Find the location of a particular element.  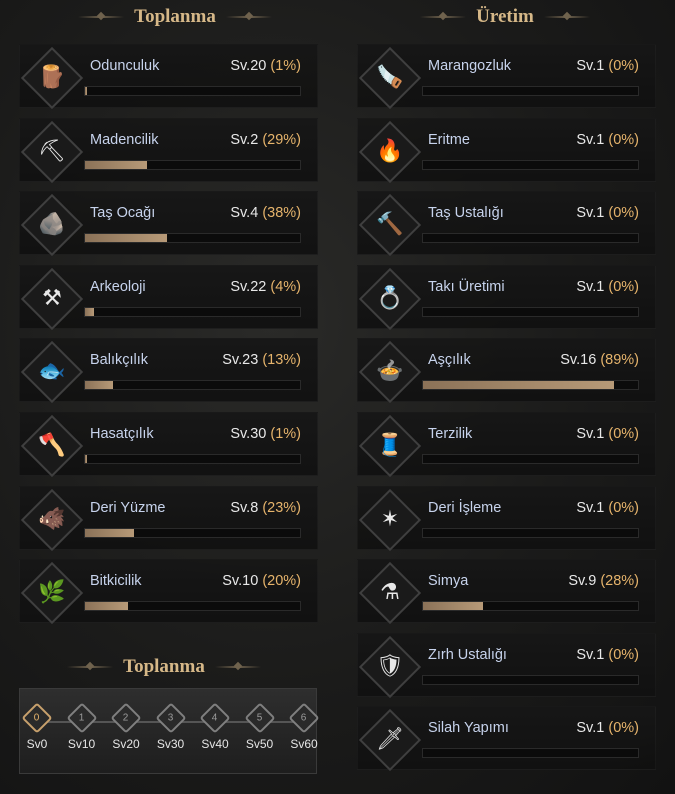

milestone-number: 5 is located at coordinates (259, 718).